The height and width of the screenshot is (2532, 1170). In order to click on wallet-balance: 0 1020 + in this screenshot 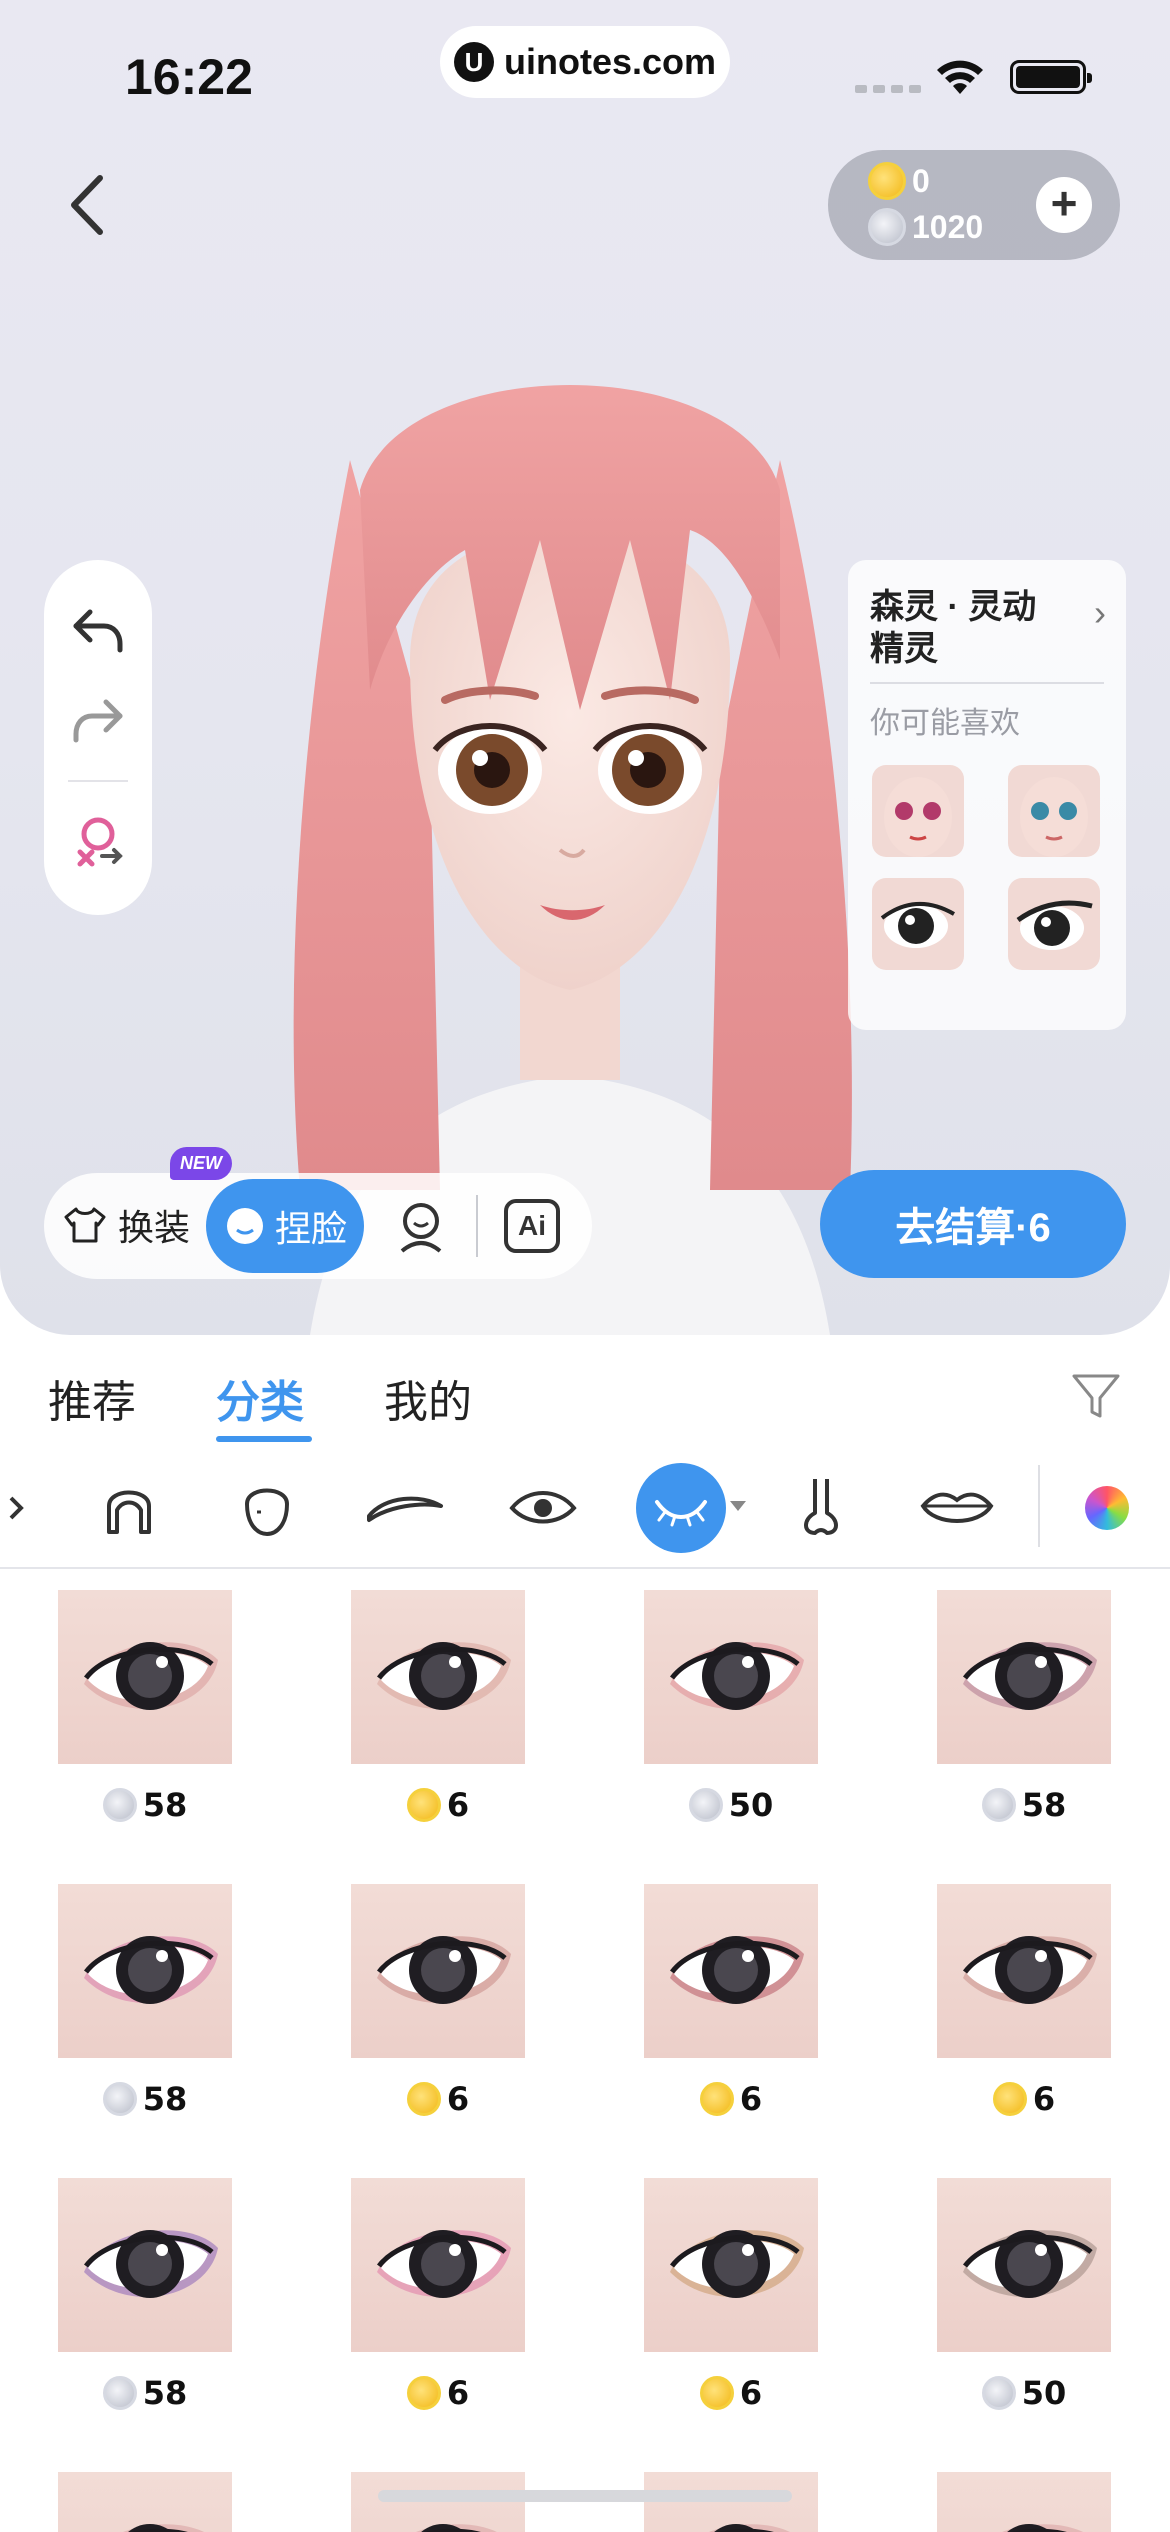, I will do `click(974, 205)`.